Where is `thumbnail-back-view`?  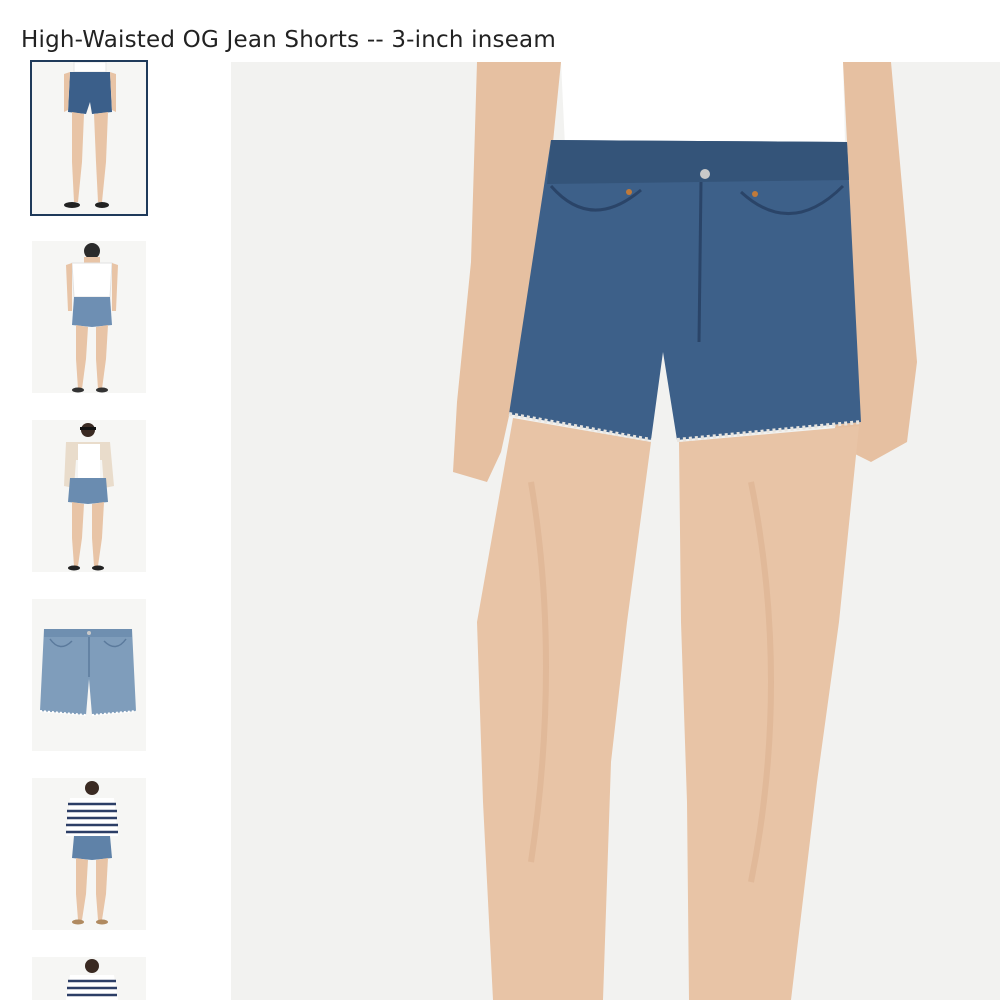
thumbnail-back-view is located at coordinates (89, 317).